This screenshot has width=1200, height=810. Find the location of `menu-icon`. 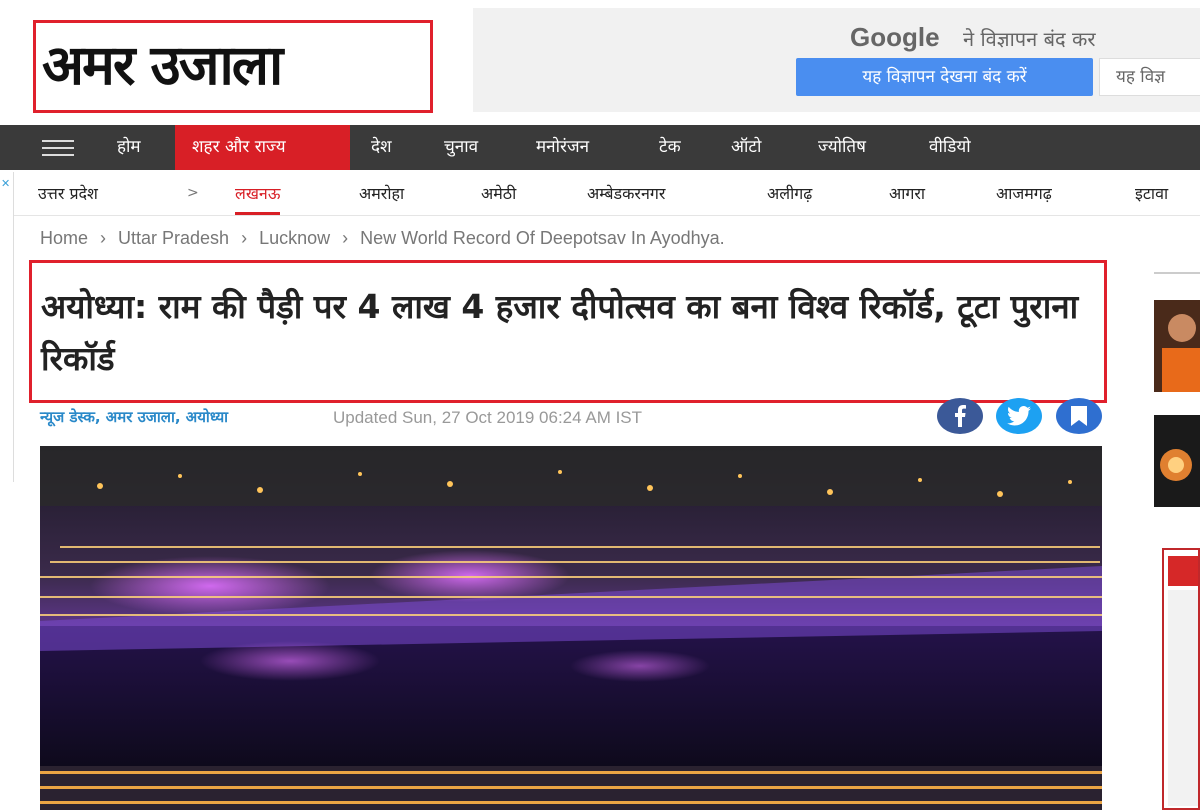

menu-icon is located at coordinates (58, 148).